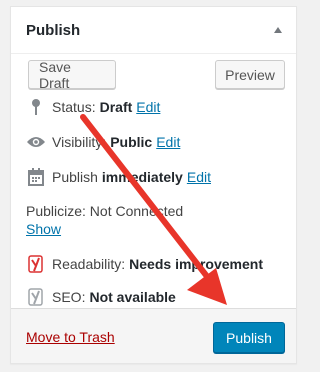 This screenshot has height=372, width=320. I want to click on seo-label: SEO:, so click(69, 297).